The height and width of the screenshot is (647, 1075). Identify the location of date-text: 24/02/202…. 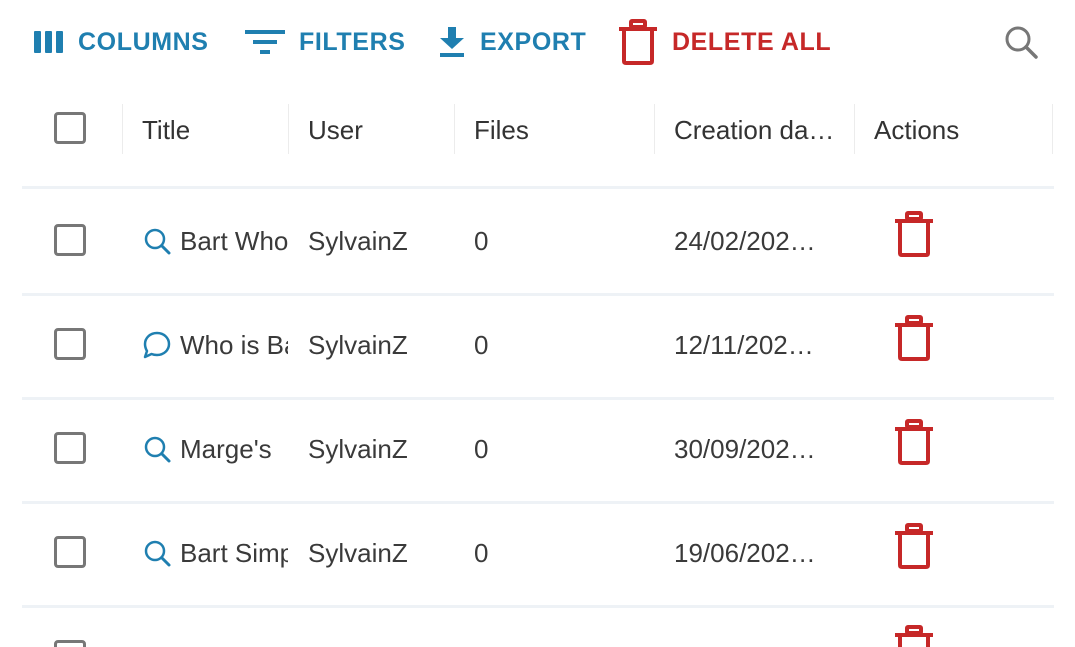
(745, 240).